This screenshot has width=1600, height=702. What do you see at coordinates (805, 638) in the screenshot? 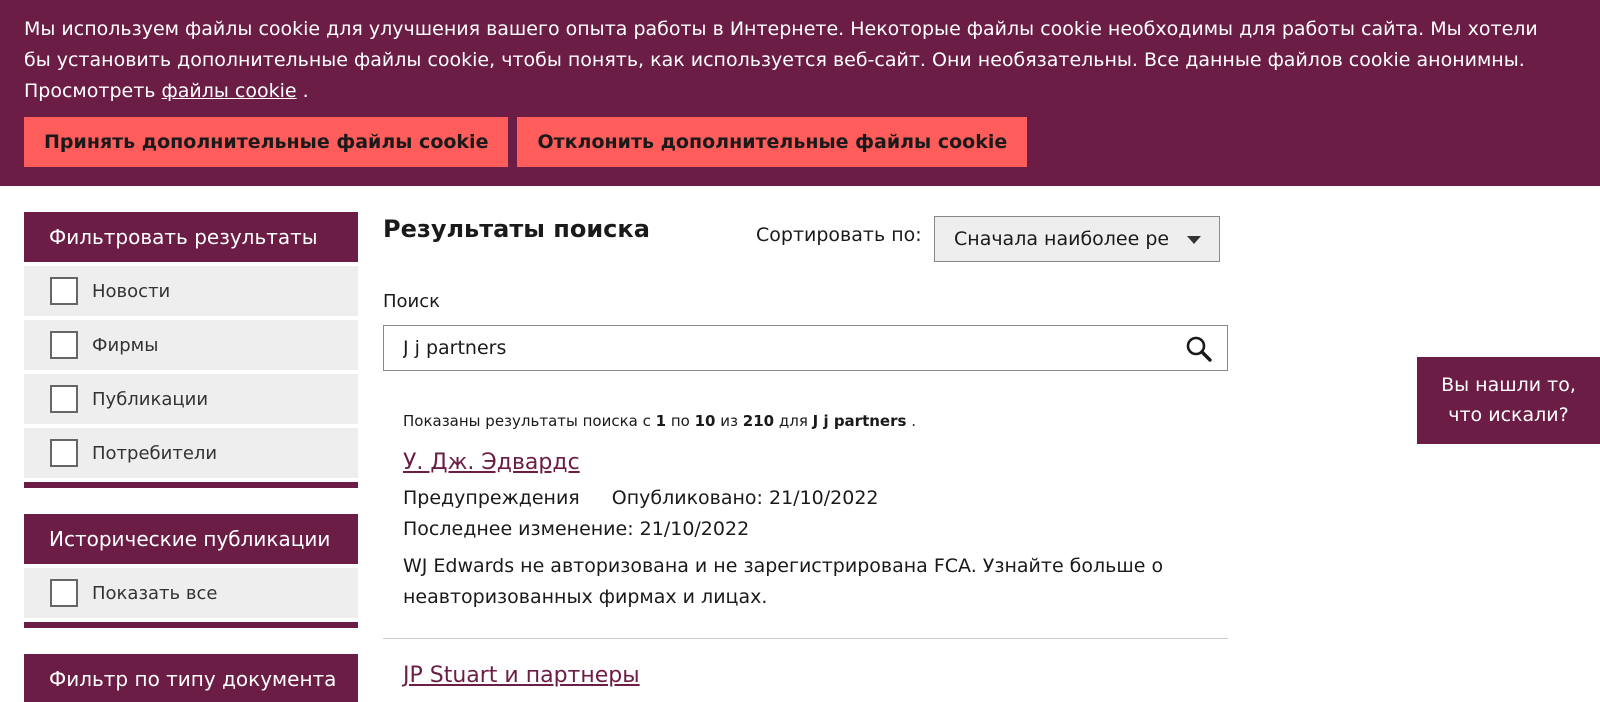
I see `result-divider` at bounding box center [805, 638].